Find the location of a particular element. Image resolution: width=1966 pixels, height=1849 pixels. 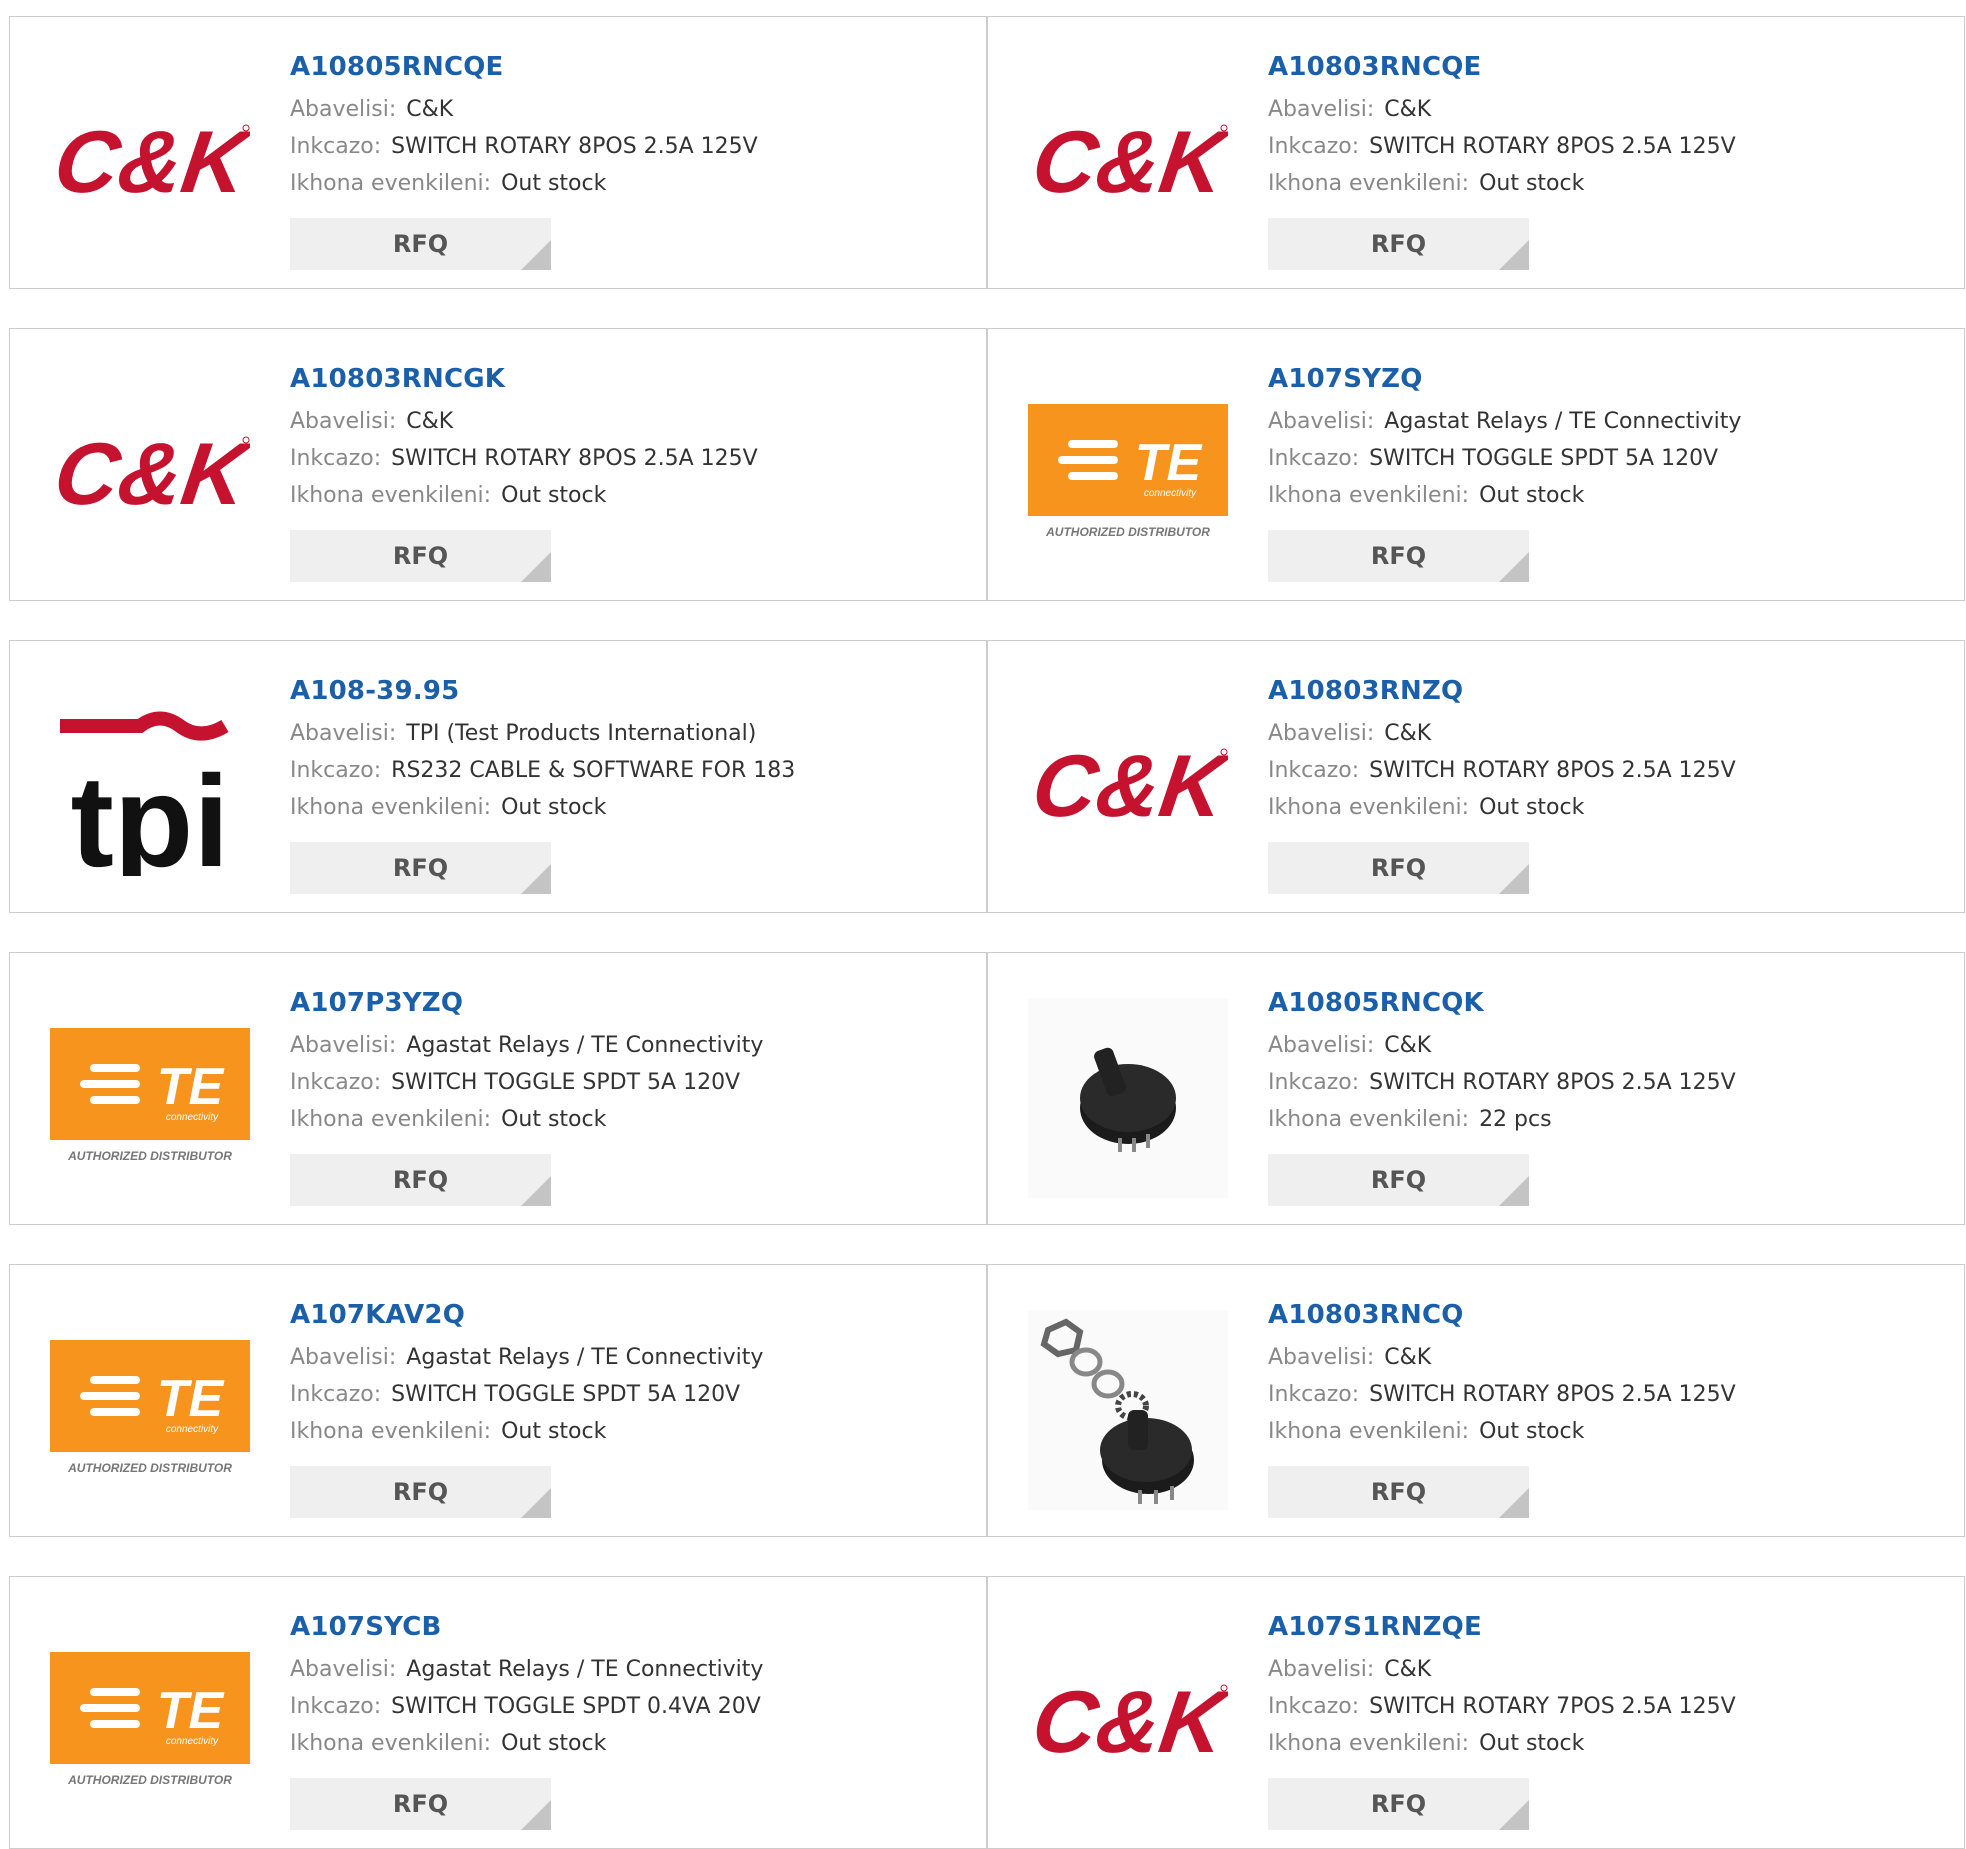

part-number-link: A107SYCB is located at coordinates (633, 1627).